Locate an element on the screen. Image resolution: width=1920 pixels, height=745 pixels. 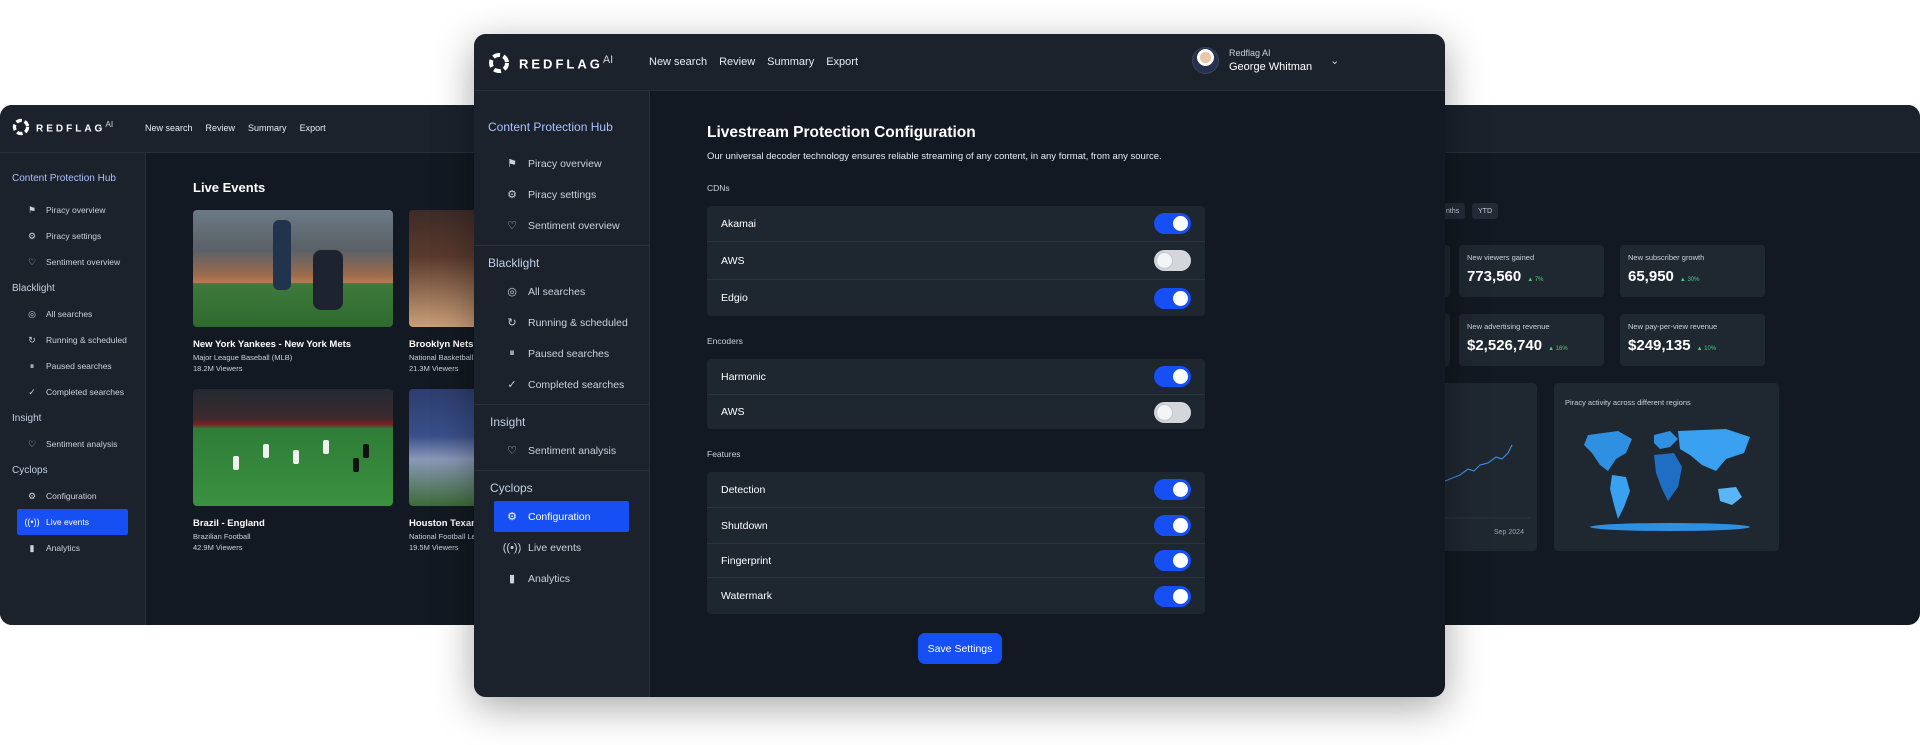
trend-line-chart is located at coordinates (1485, 481).